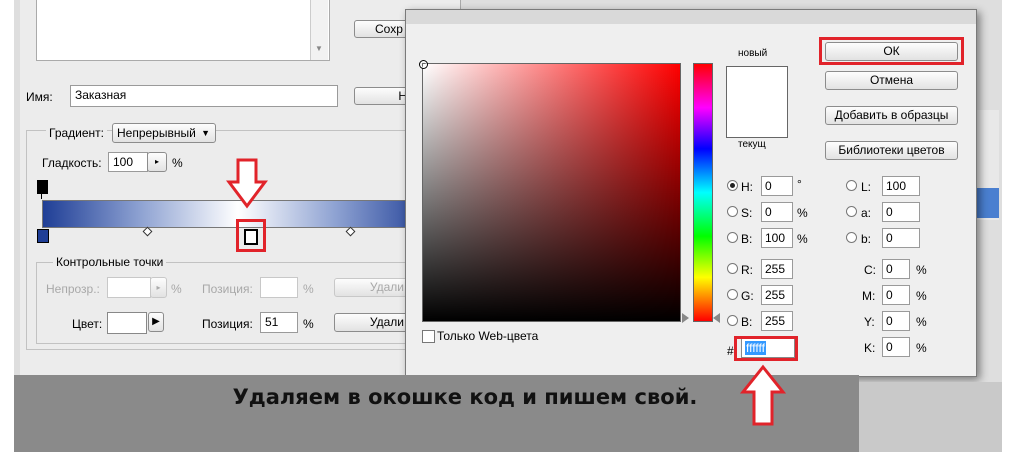 The height and width of the screenshot is (470, 1015). I want to click on radio-lab-b, so click(851, 237).